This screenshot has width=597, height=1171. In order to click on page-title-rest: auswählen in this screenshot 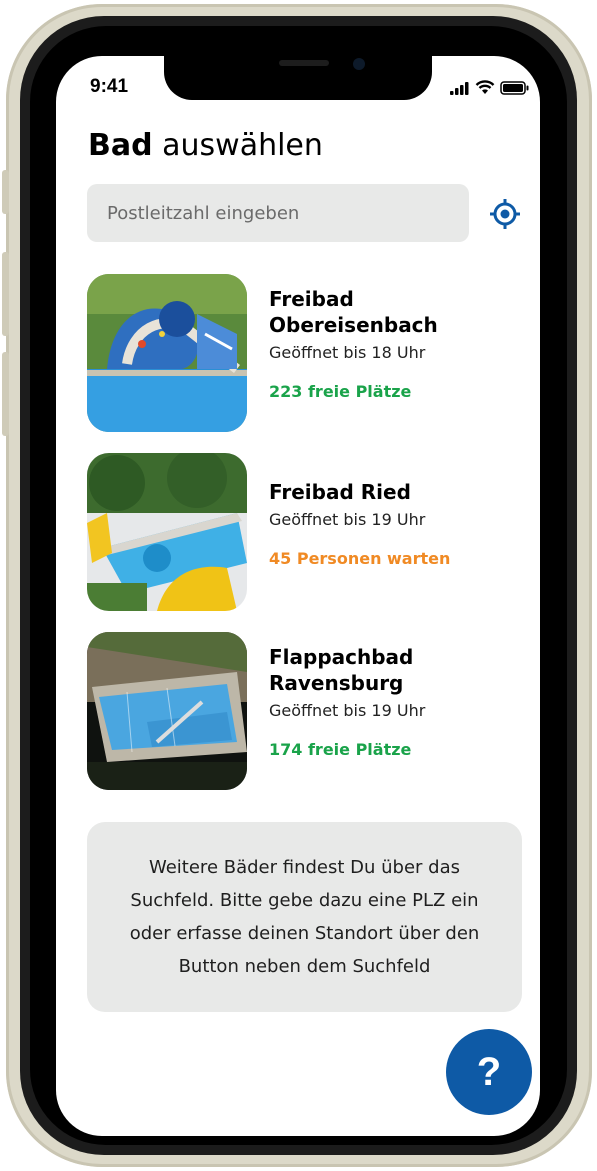, I will do `click(237, 145)`.